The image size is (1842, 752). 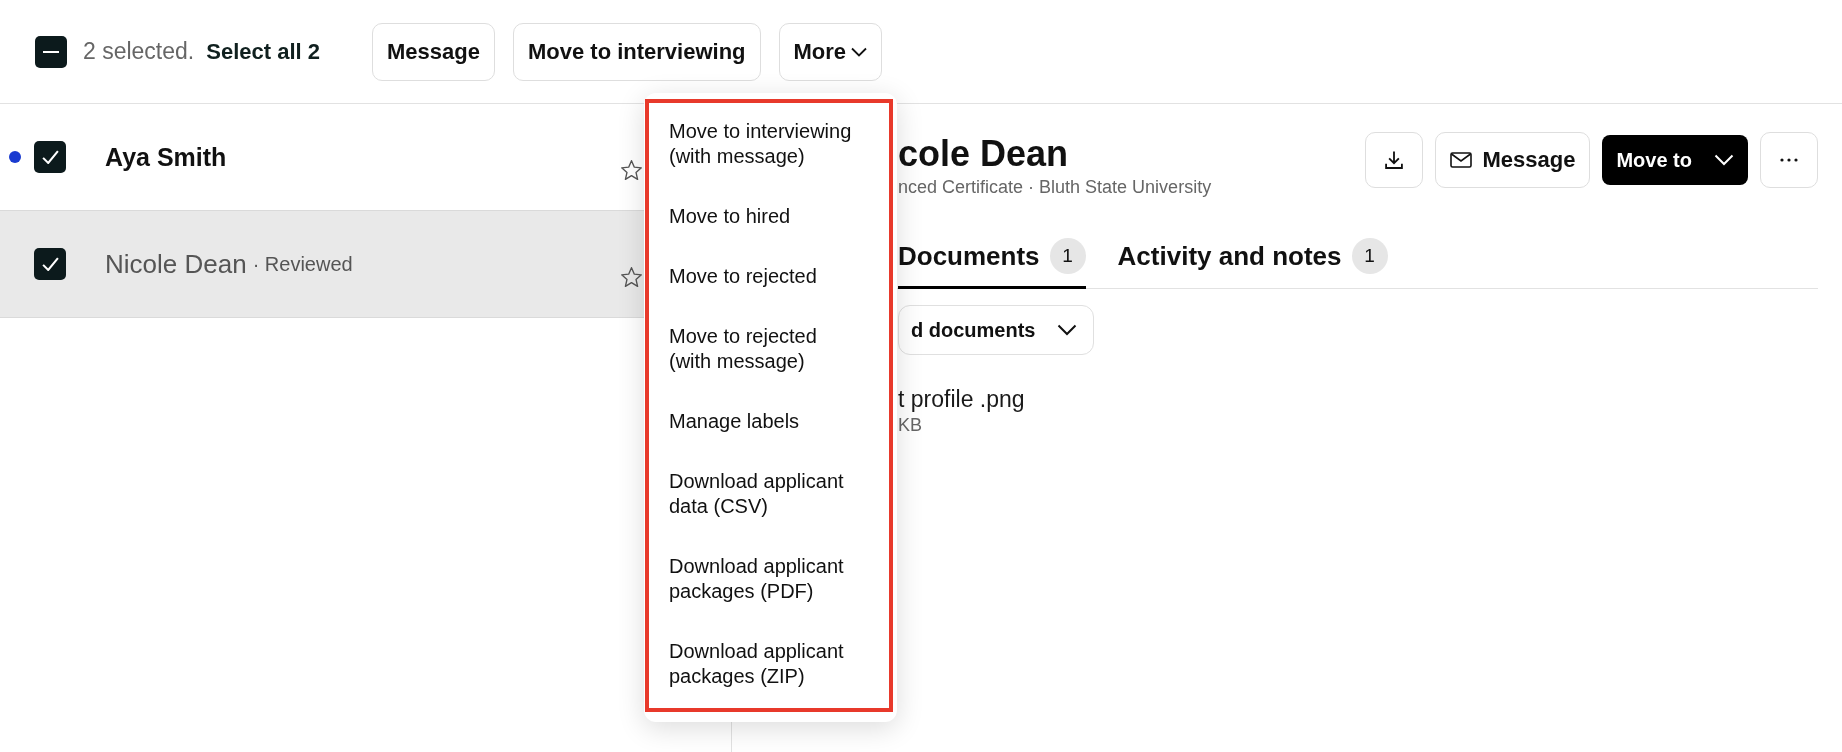 I want to click on documents-dropdown: d documents, so click(x=996, y=330).